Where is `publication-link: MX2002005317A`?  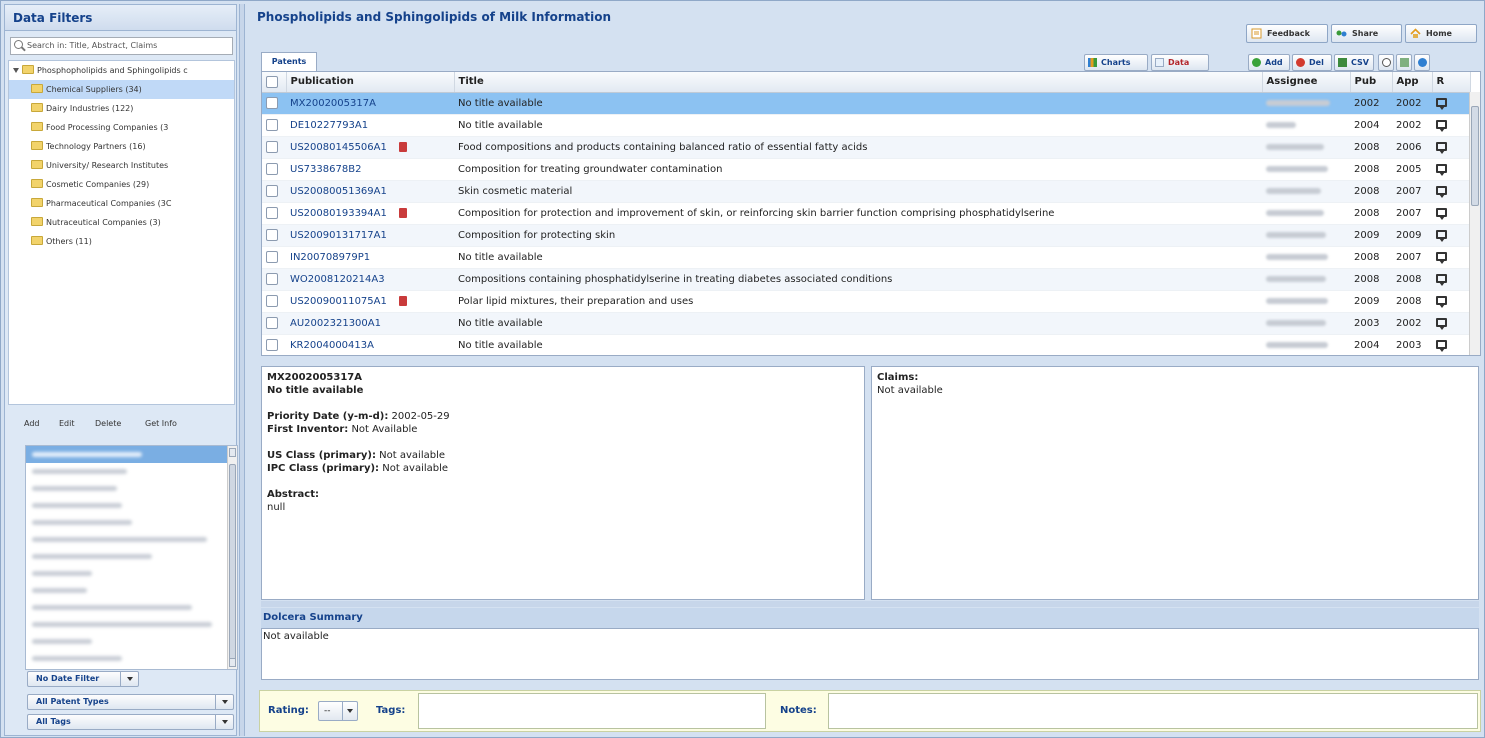 publication-link: MX2002005317A is located at coordinates (333, 103).